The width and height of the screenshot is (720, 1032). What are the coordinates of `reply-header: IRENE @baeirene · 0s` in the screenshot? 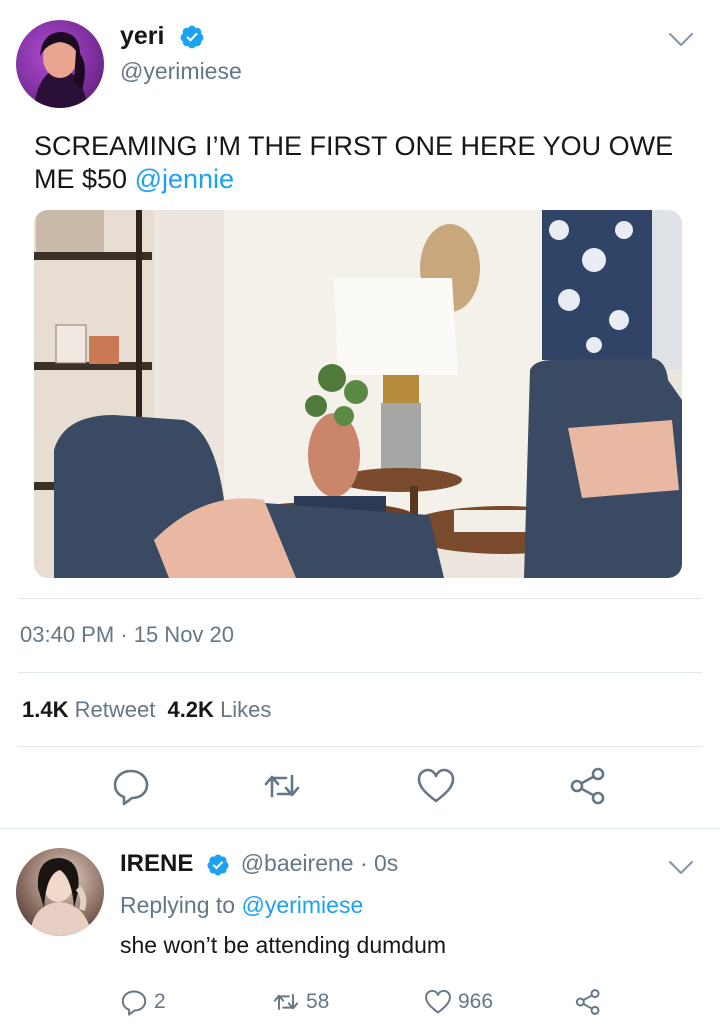 It's located at (259, 864).